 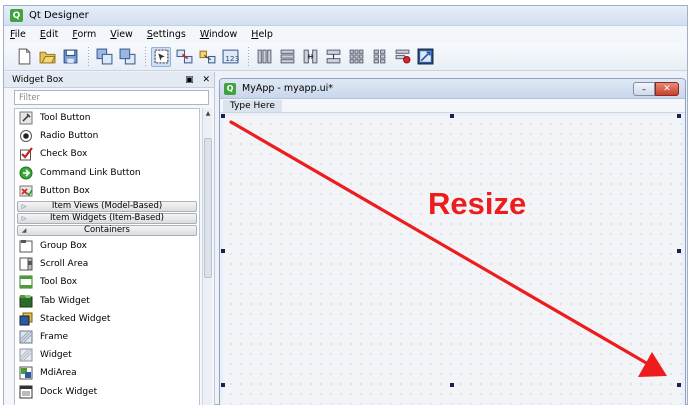 I want to click on widget-item-label: Tool Box, so click(x=59, y=282).